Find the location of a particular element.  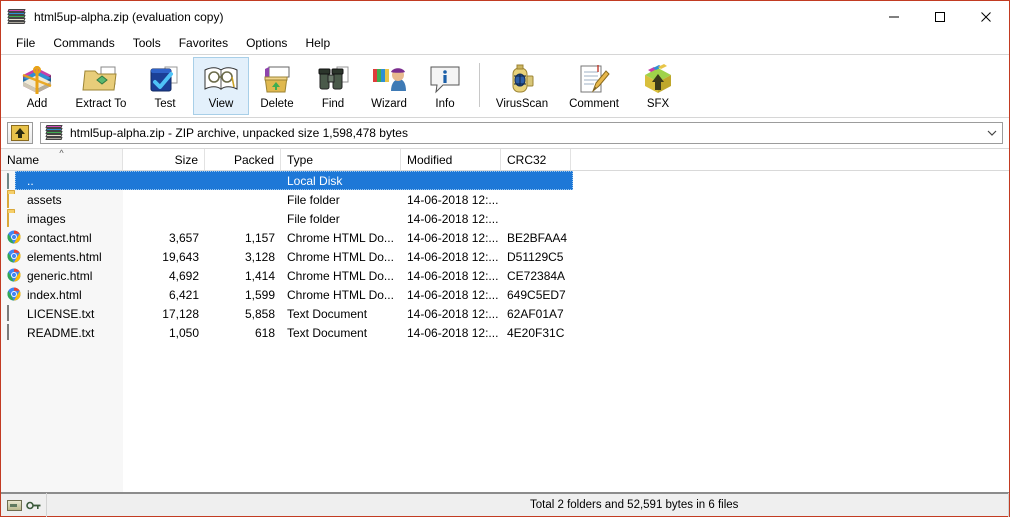

column-header-crc32: CRC32 is located at coordinates (536, 159).